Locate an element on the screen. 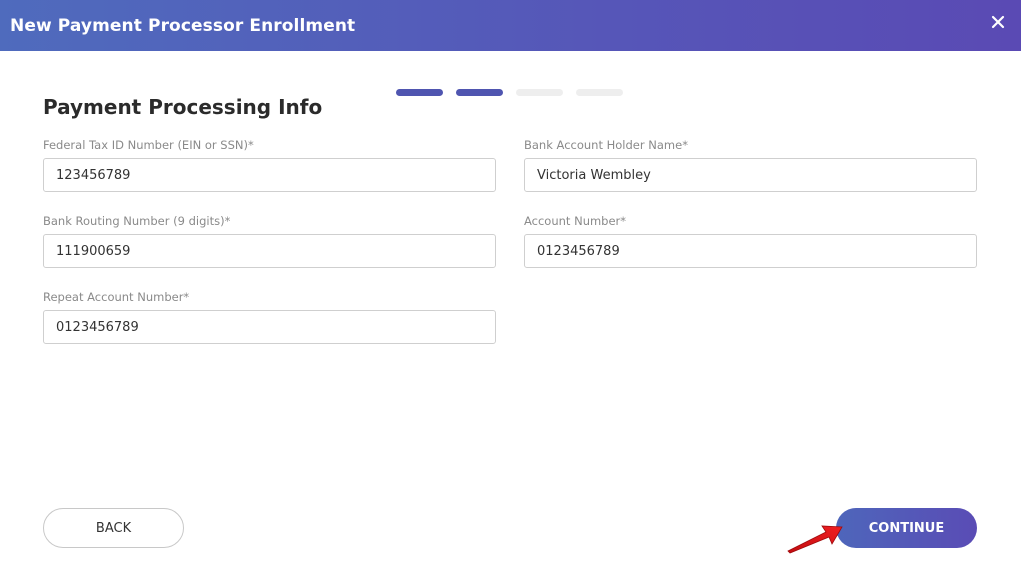 The height and width of the screenshot is (583, 1021). repeat-account-number-input is located at coordinates (269, 327).